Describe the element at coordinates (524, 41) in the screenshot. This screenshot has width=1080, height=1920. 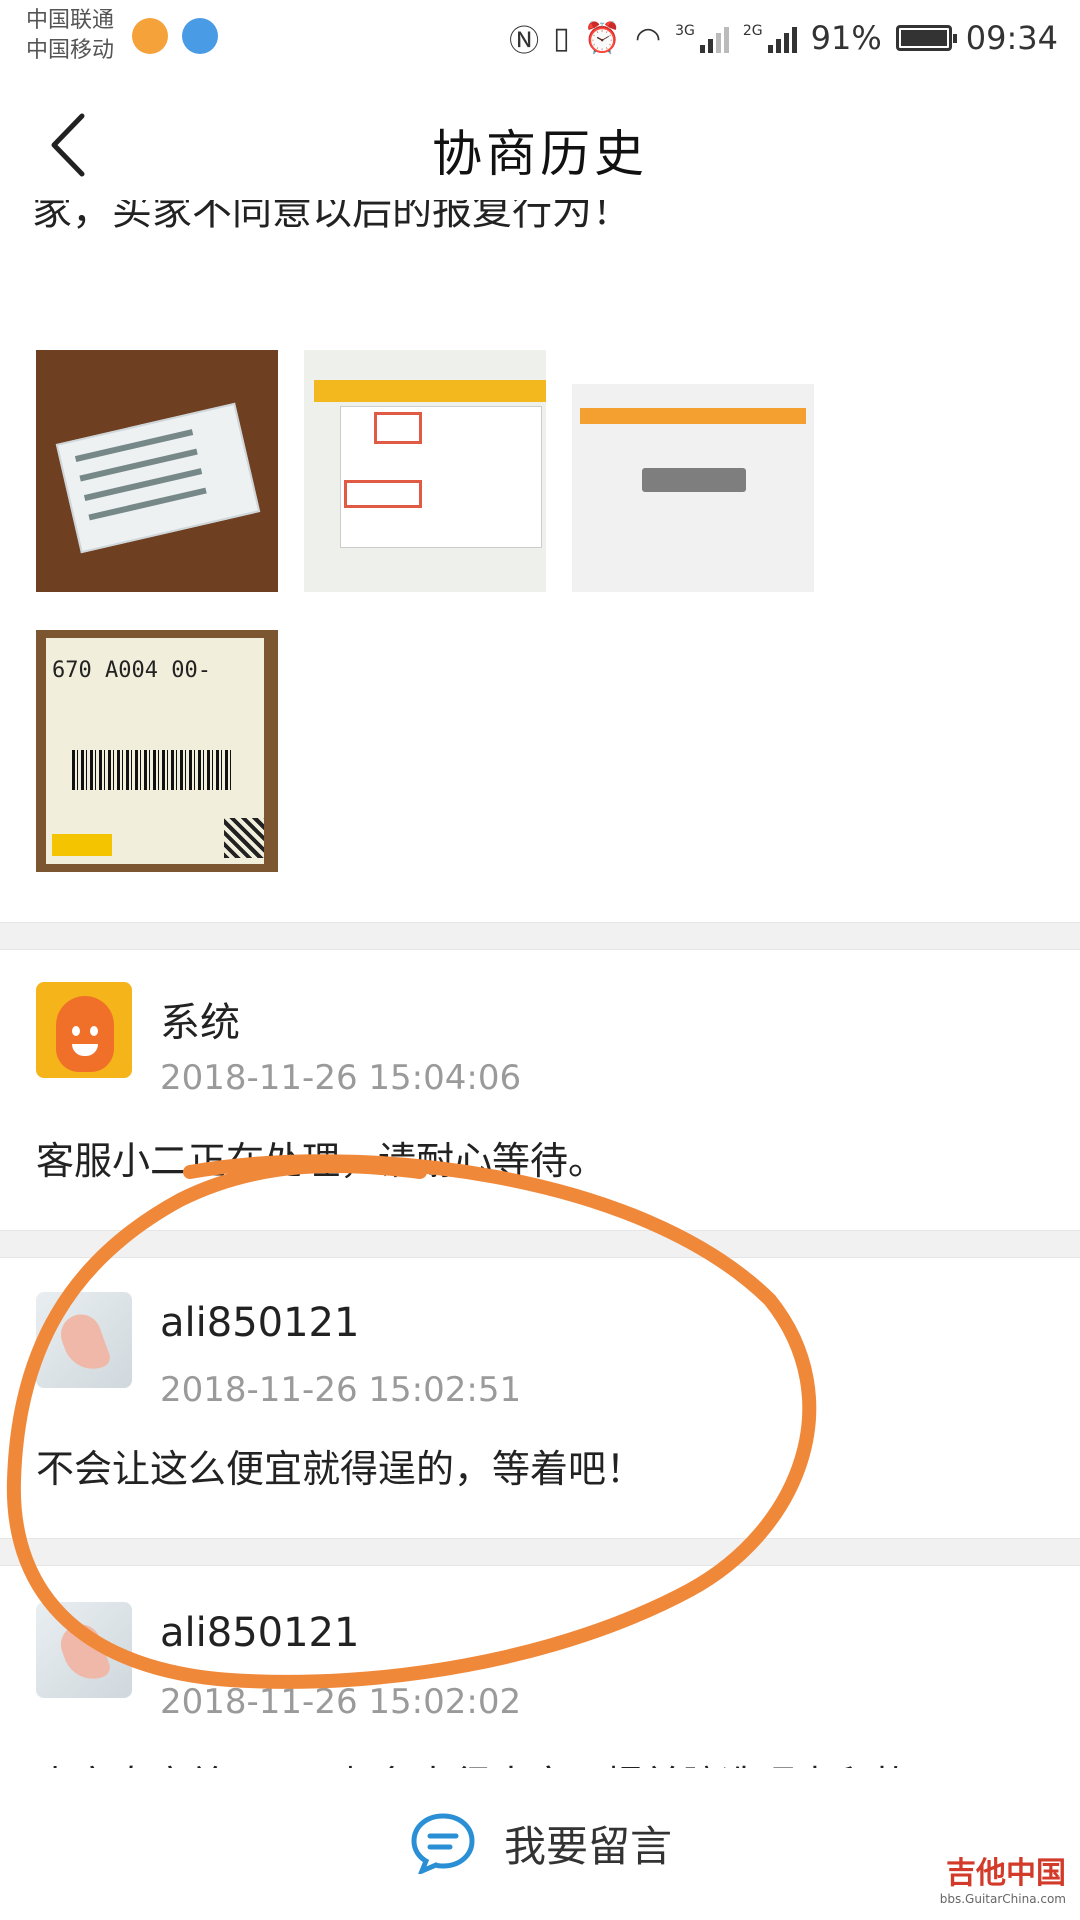
I see `nfc-icon: Ⓝ` at that location.